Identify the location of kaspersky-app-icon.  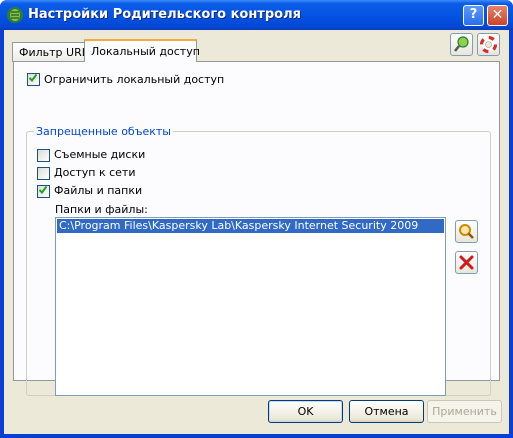
(15, 15).